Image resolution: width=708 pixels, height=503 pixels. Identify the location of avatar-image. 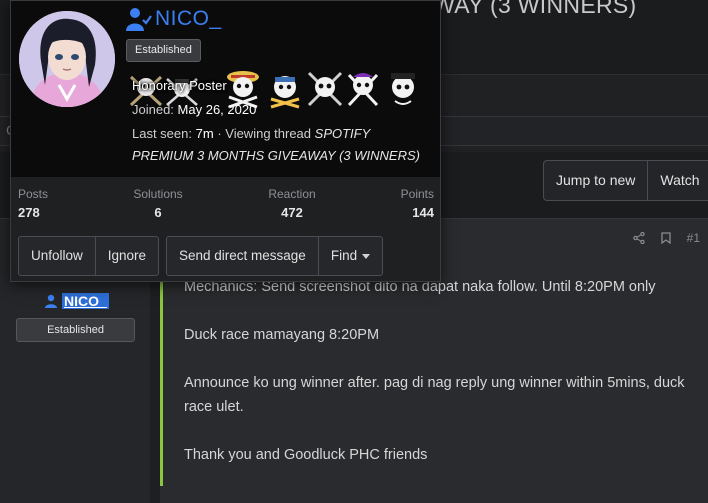
(67, 59).